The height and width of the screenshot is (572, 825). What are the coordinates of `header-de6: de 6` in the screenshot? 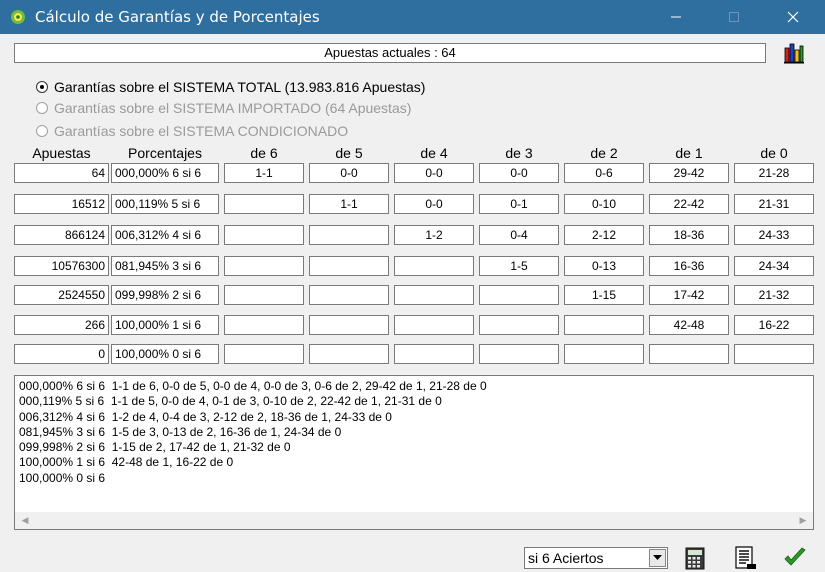 It's located at (264, 153).